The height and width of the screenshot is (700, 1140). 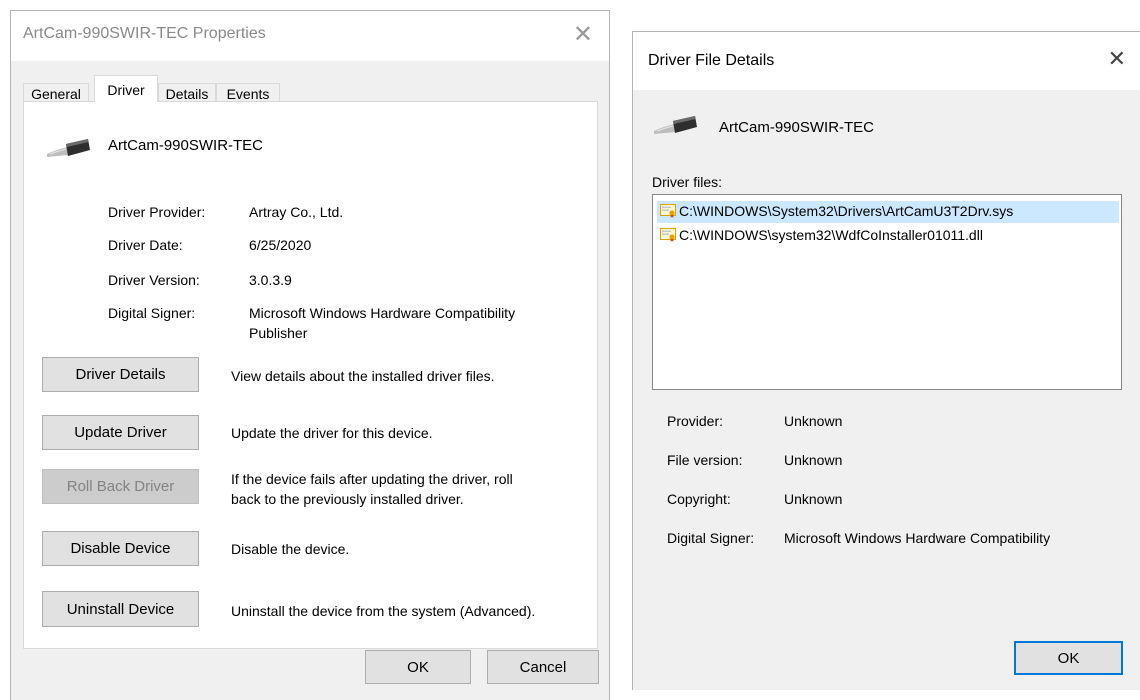 I want to click on copyright-label: Copyright:, so click(x=699, y=499).